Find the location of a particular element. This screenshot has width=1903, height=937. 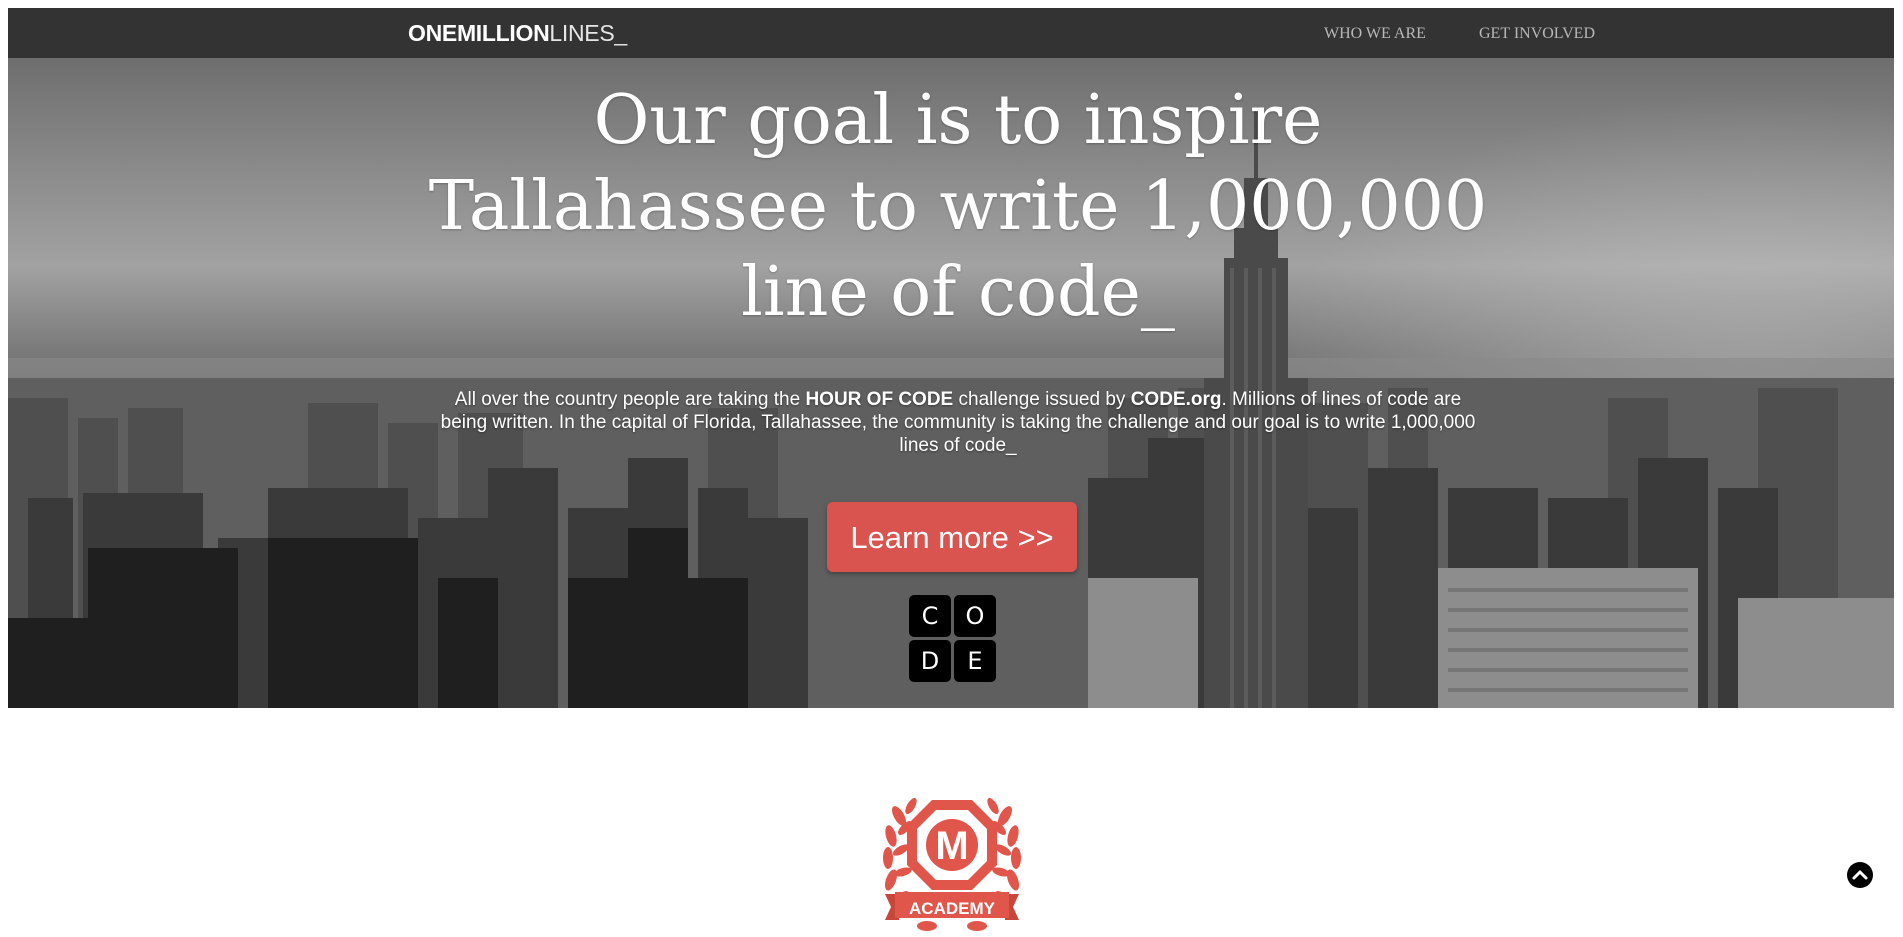

headline-line-1: Our goal is to inspire is located at coordinates (958, 120).